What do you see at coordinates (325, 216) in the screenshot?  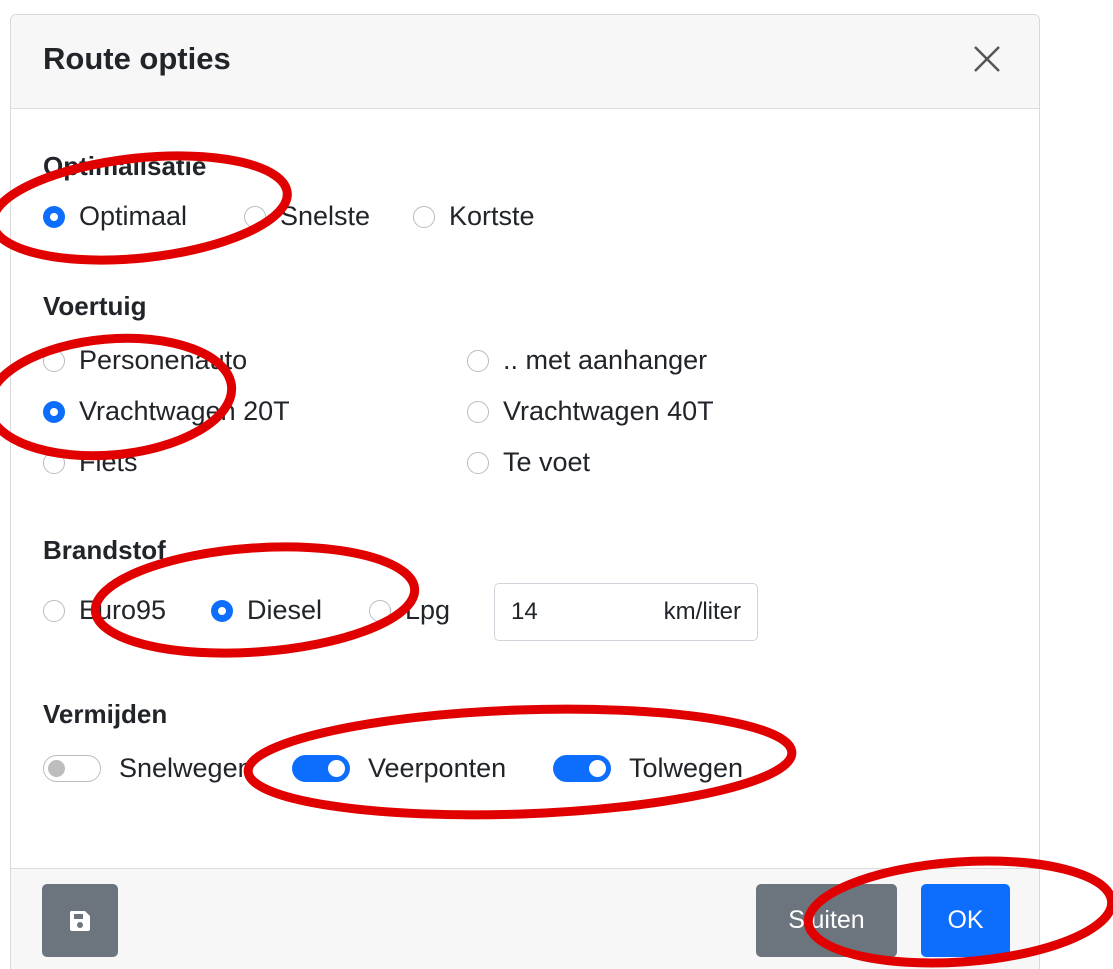 I see `radio-label: Snelste` at bounding box center [325, 216].